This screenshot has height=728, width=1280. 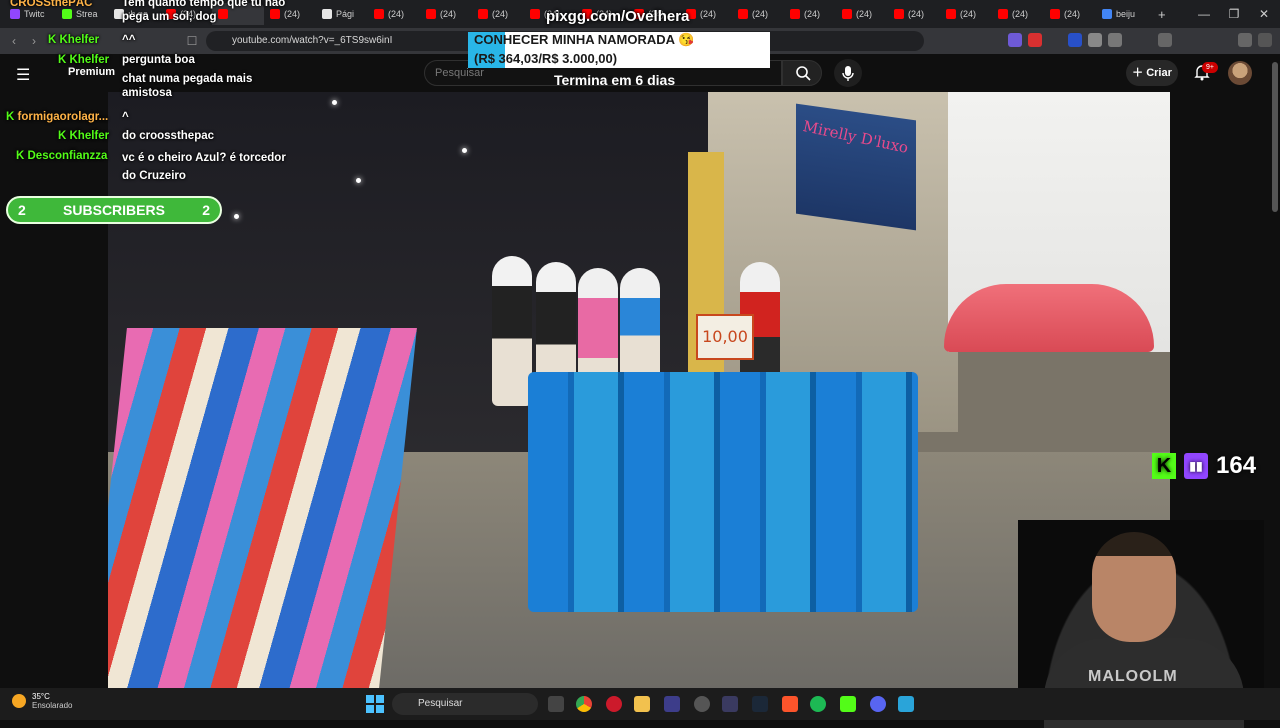 What do you see at coordinates (1264, 14) in the screenshot?
I see `close-window-button: ✕` at bounding box center [1264, 14].